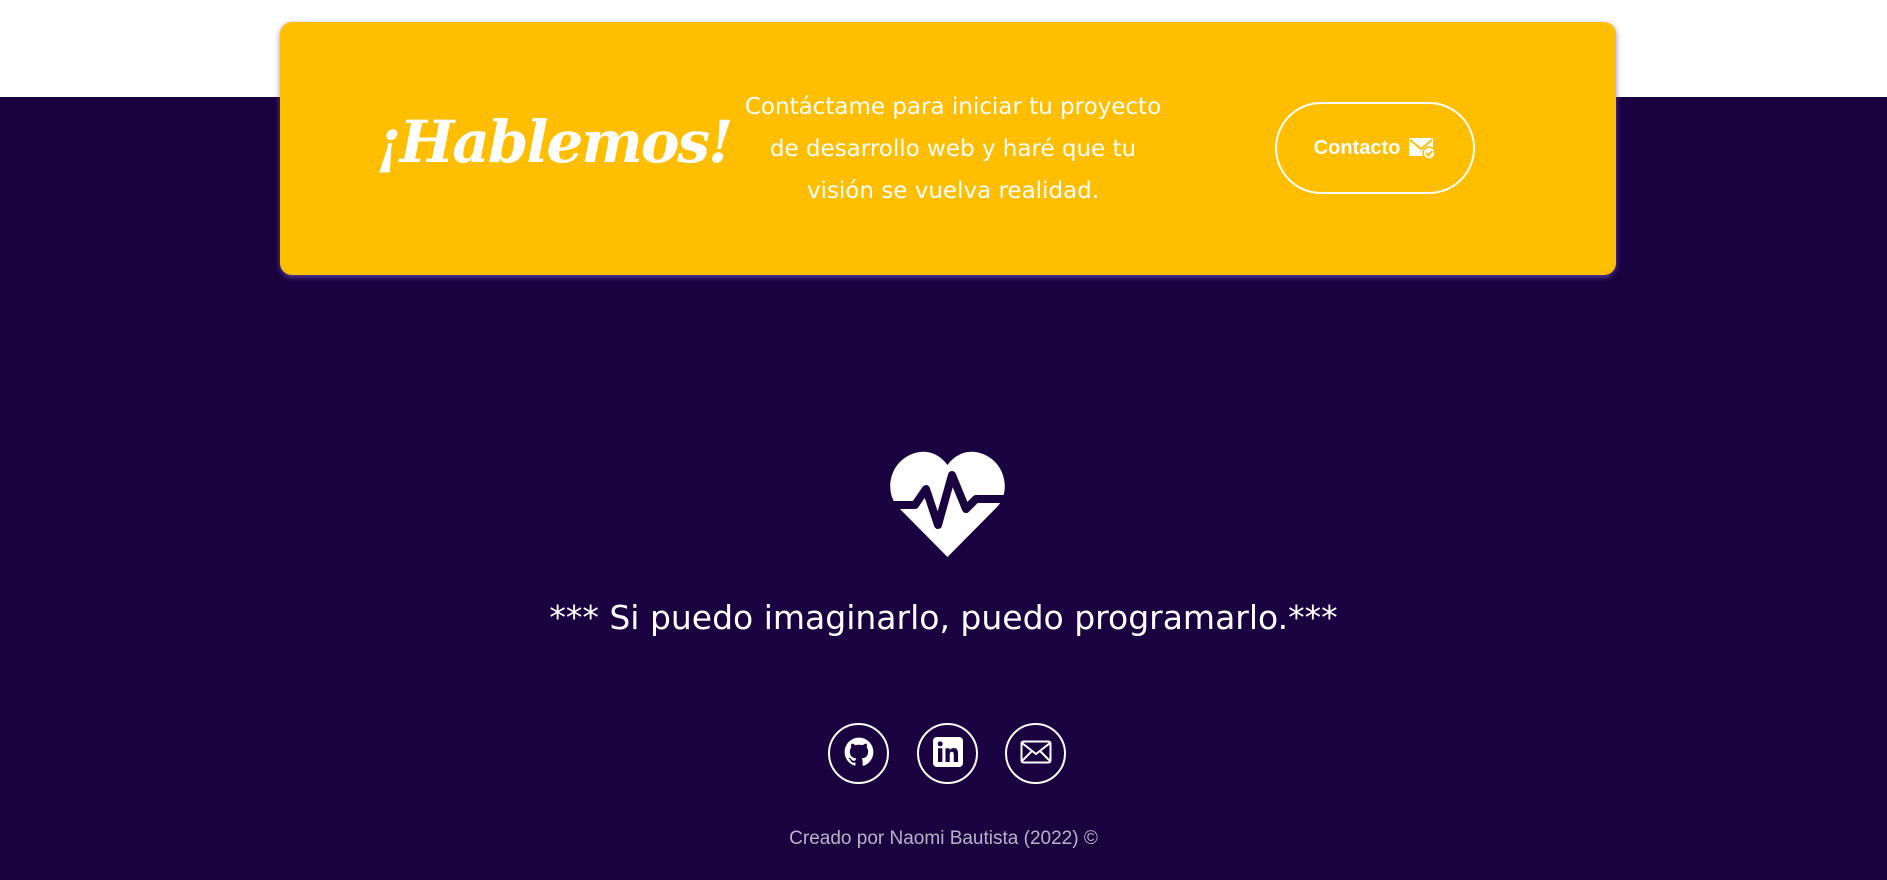 The width and height of the screenshot is (1887, 880). Describe the element at coordinates (555, 142) in the screenshot. I see `cta-title: ¡Hablemos!` at that location.